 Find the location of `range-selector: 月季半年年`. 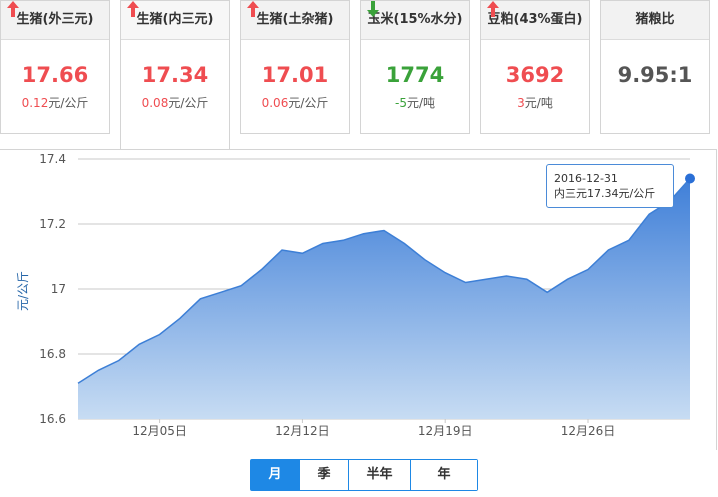

range-selector: 月季半年年 is located at coordinates (364, 475).